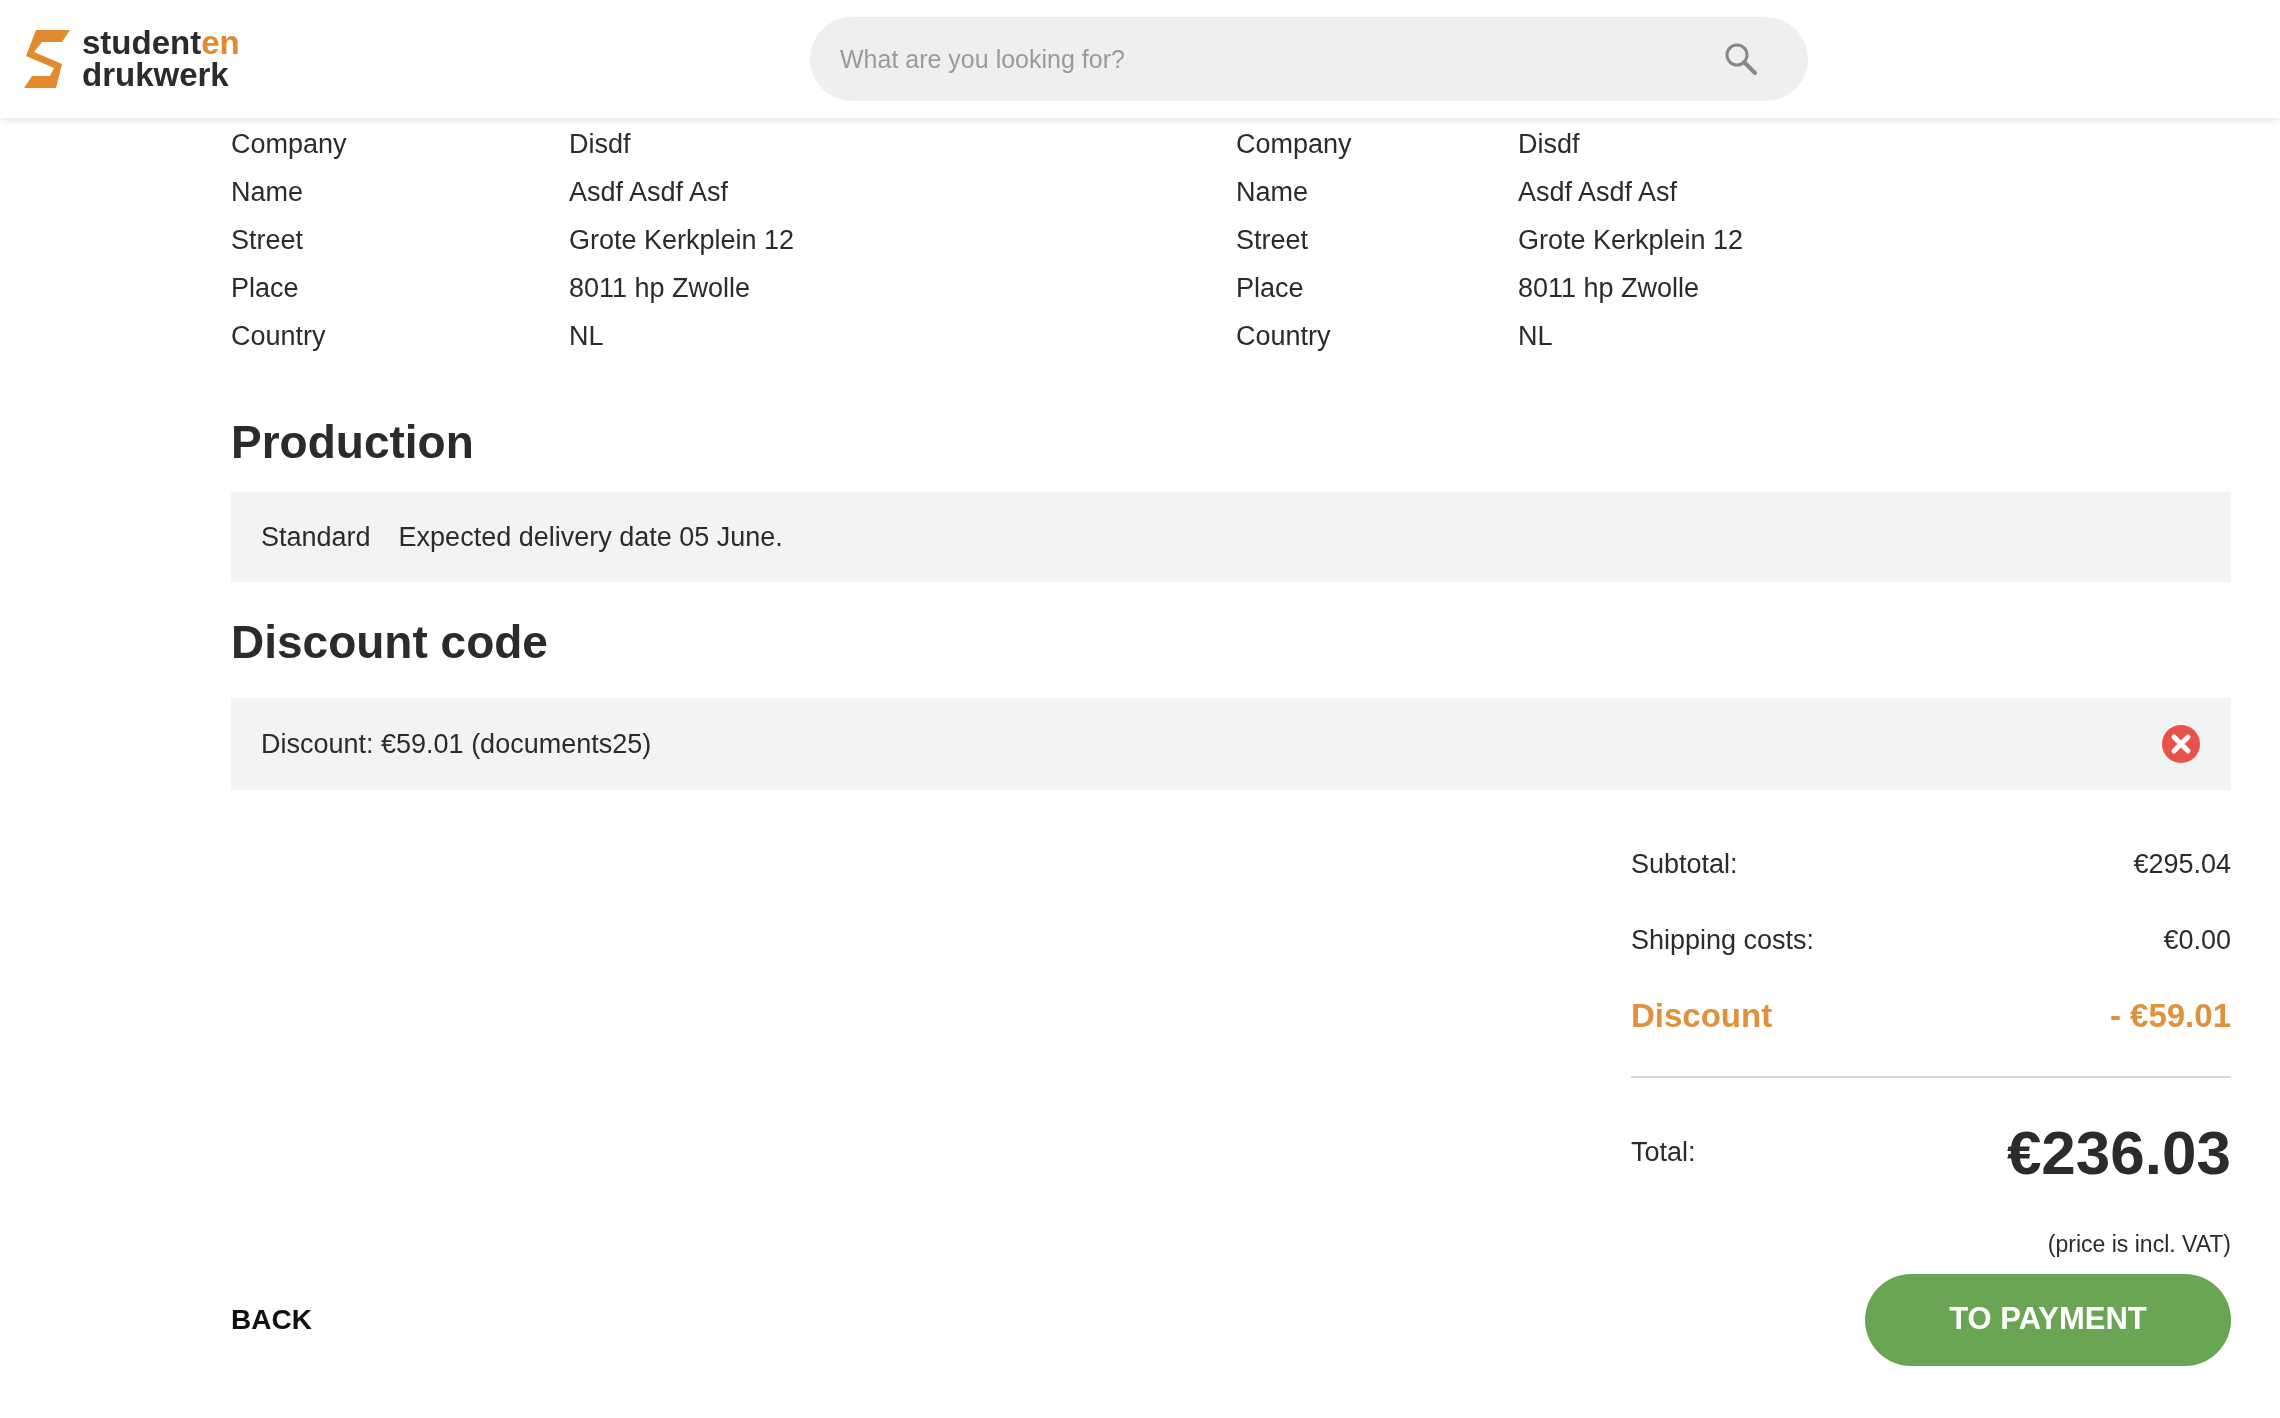 The width and height of the screenshot is (2280, 1418). What do you see at coordinates (2181, 744) in the screenshot?
I see `close-icon` at bounding box center [2181, 744].